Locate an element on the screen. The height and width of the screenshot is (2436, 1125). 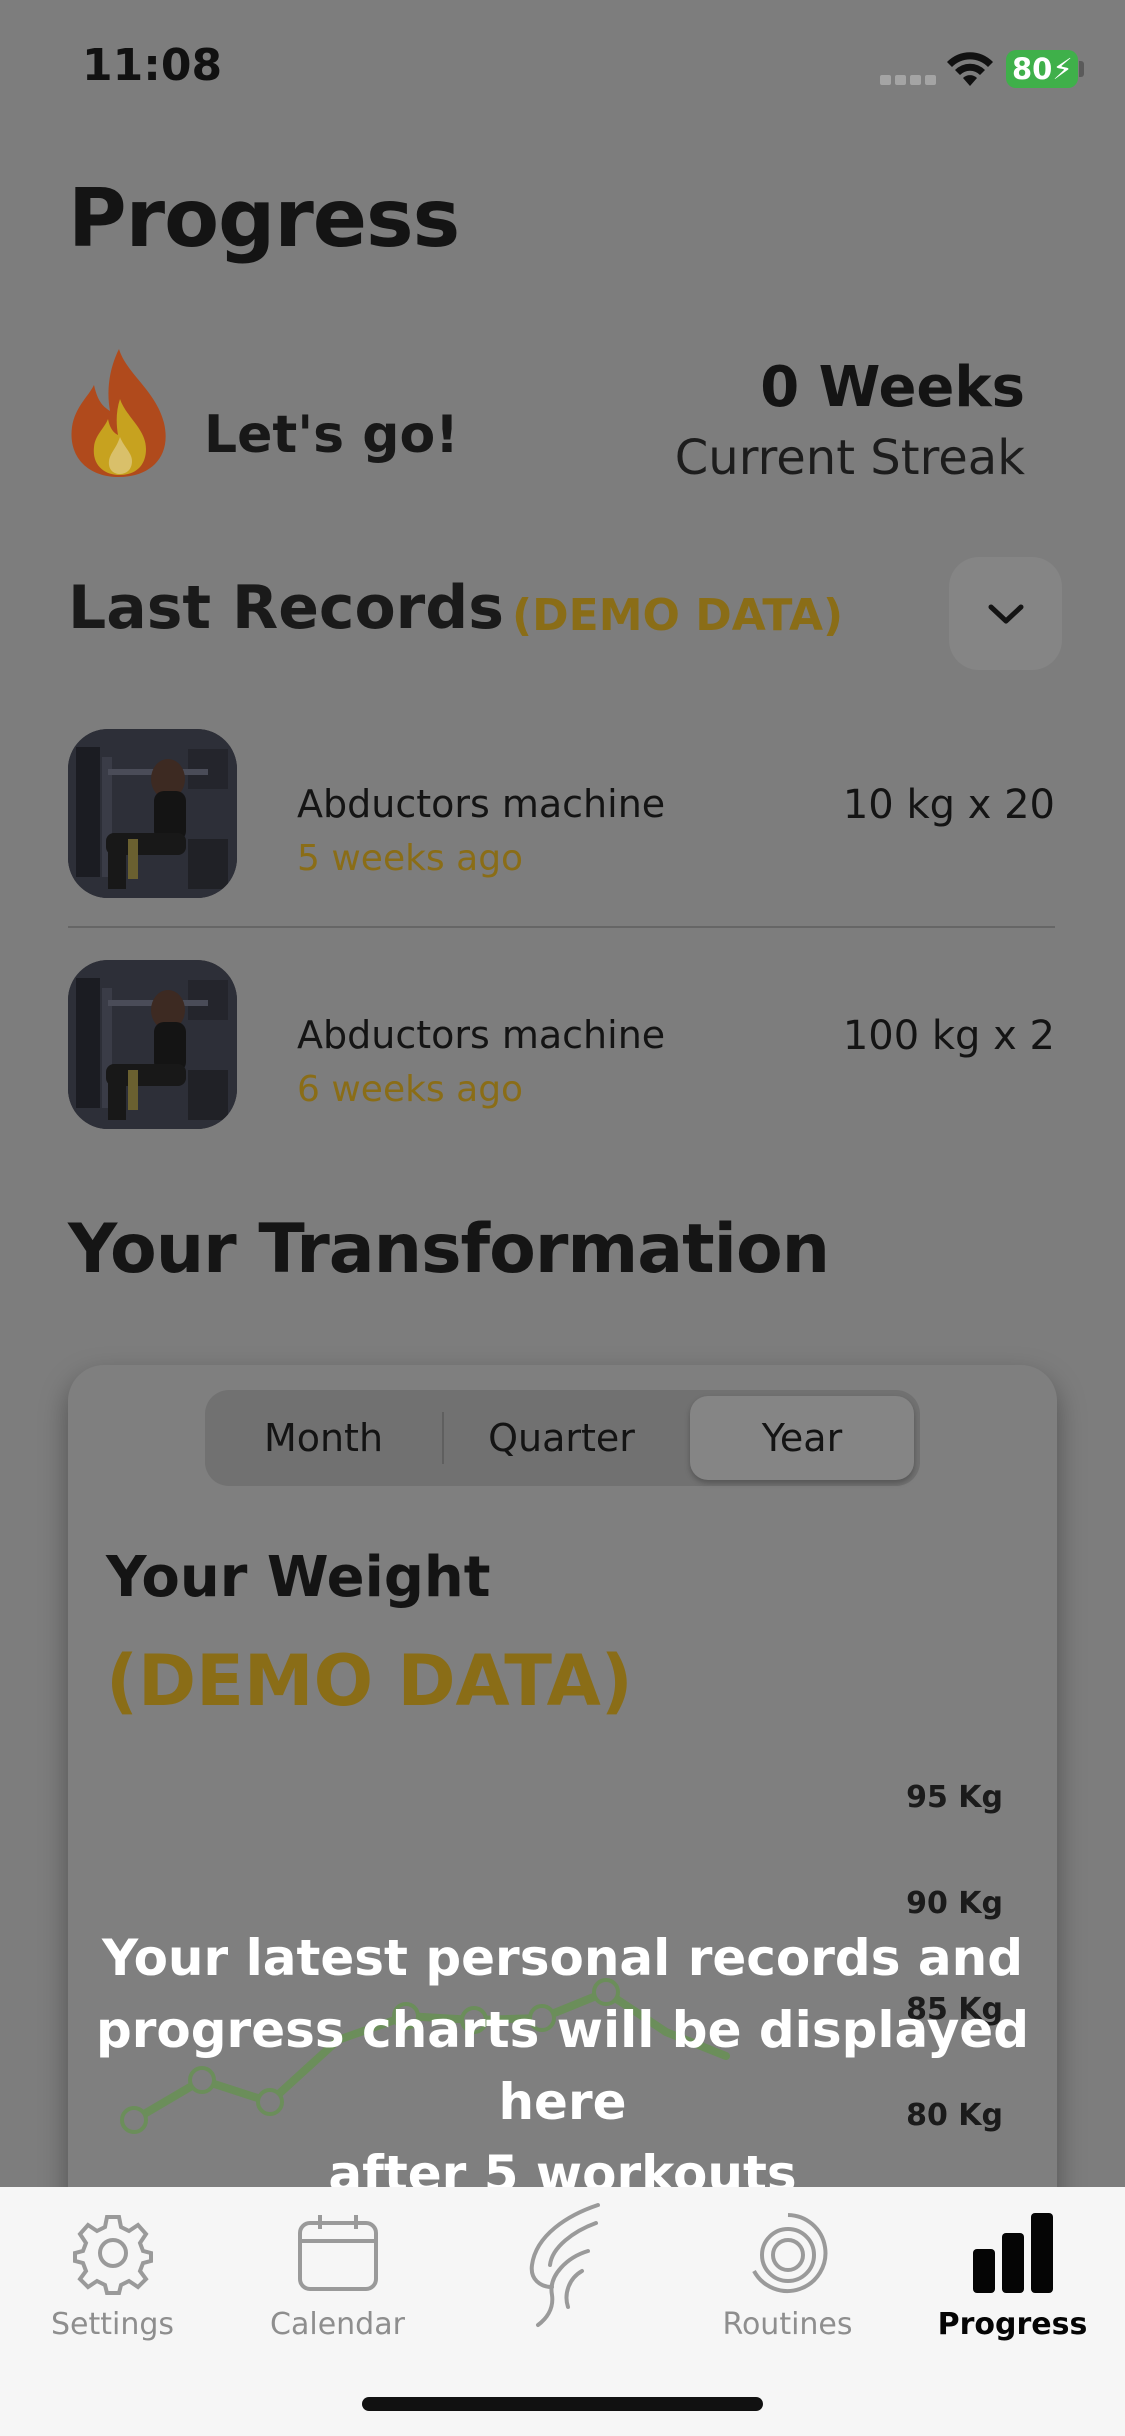
tab-routines: Routines is located at coordinates (787, 2277).